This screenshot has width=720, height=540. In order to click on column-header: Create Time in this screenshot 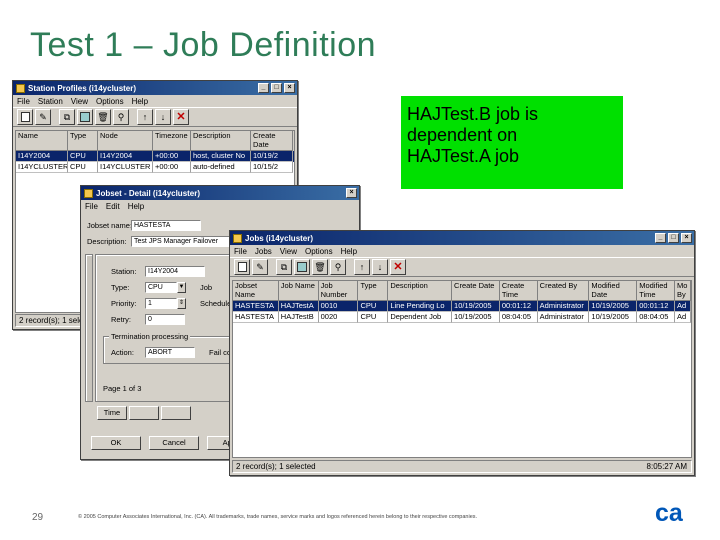, I will do `click(518, 291)`.